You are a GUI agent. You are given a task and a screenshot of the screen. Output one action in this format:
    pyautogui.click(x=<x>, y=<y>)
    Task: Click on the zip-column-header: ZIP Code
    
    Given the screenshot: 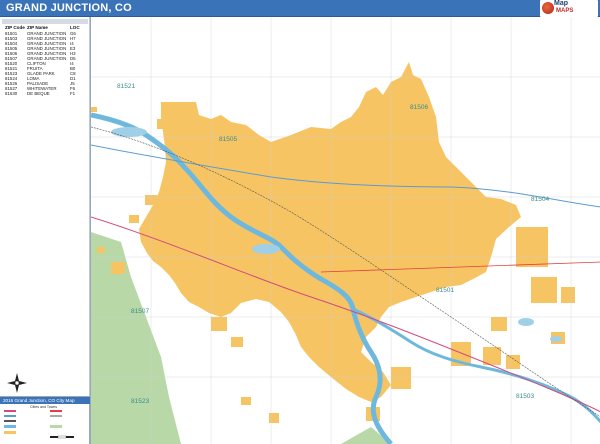 What is the action you would take?
    pyautogui.click(x=15, y=27)
    